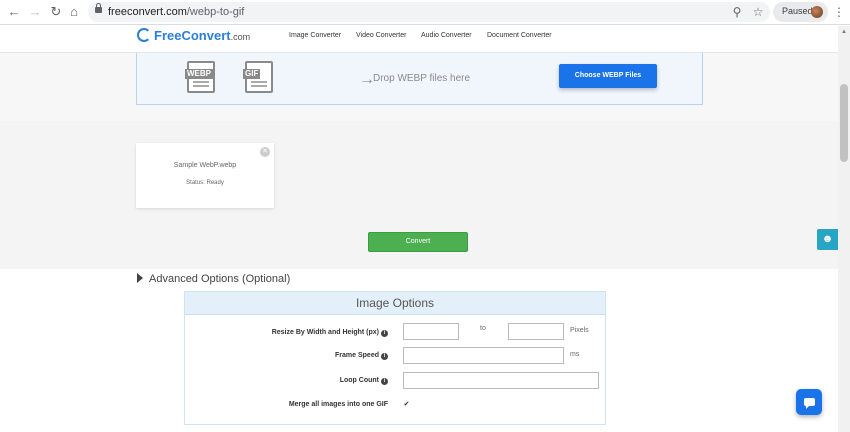 The image size is (850, 432). I want to click on logo-icon, so click(144, 35).